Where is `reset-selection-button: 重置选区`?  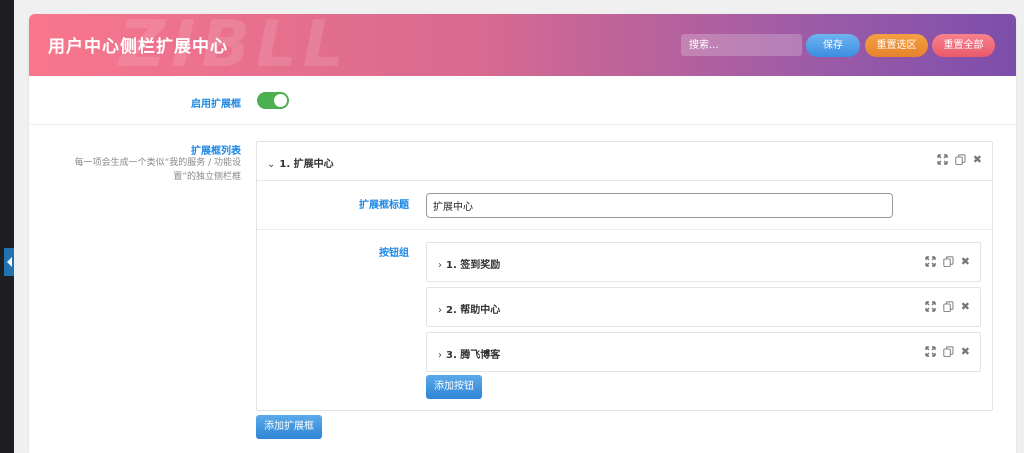
reset-selection-button: 重置选区 is located at coordinates (896, 45).